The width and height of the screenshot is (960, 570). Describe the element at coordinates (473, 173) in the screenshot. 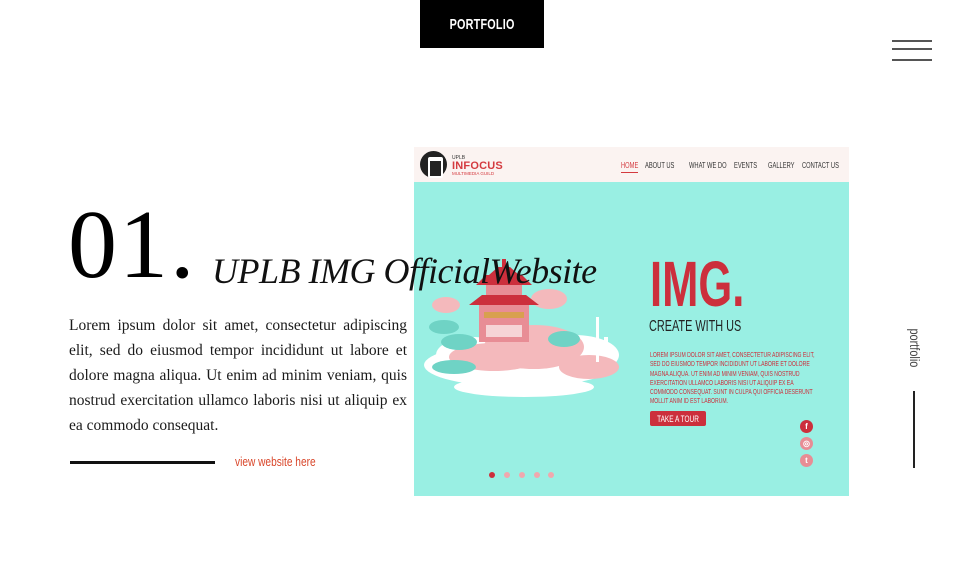

I see `preview-logo-sub: MULTIMEDIA GUILD` at that location.